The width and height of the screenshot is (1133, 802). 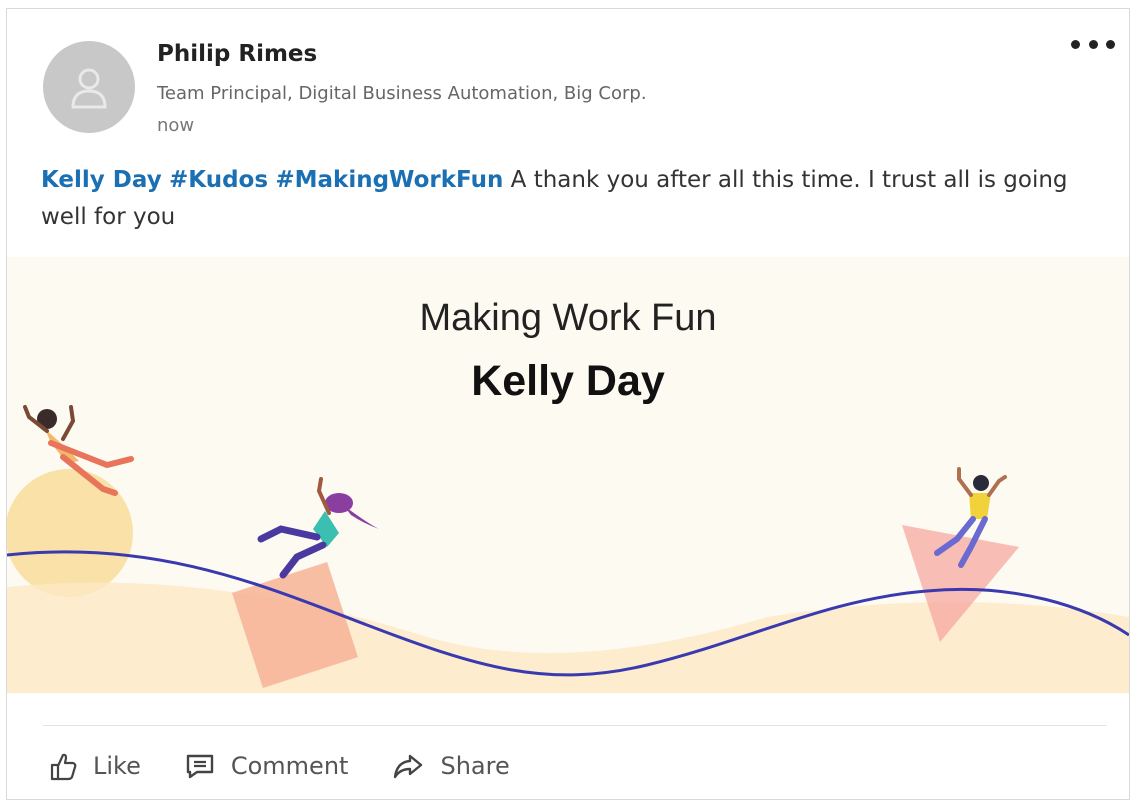 I want to click on more-options-button, so click(x=1093, y=44).